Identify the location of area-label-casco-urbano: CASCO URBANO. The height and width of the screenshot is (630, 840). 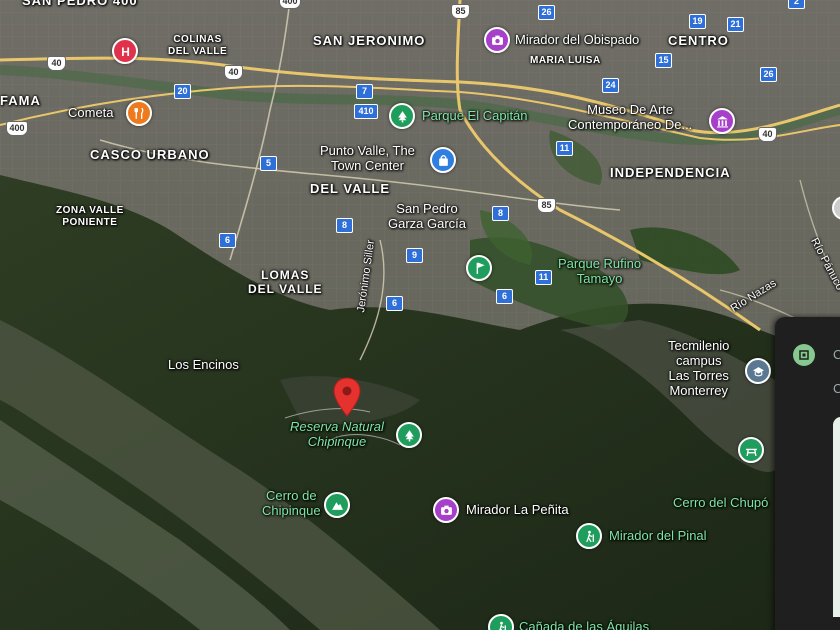
(150, 154).